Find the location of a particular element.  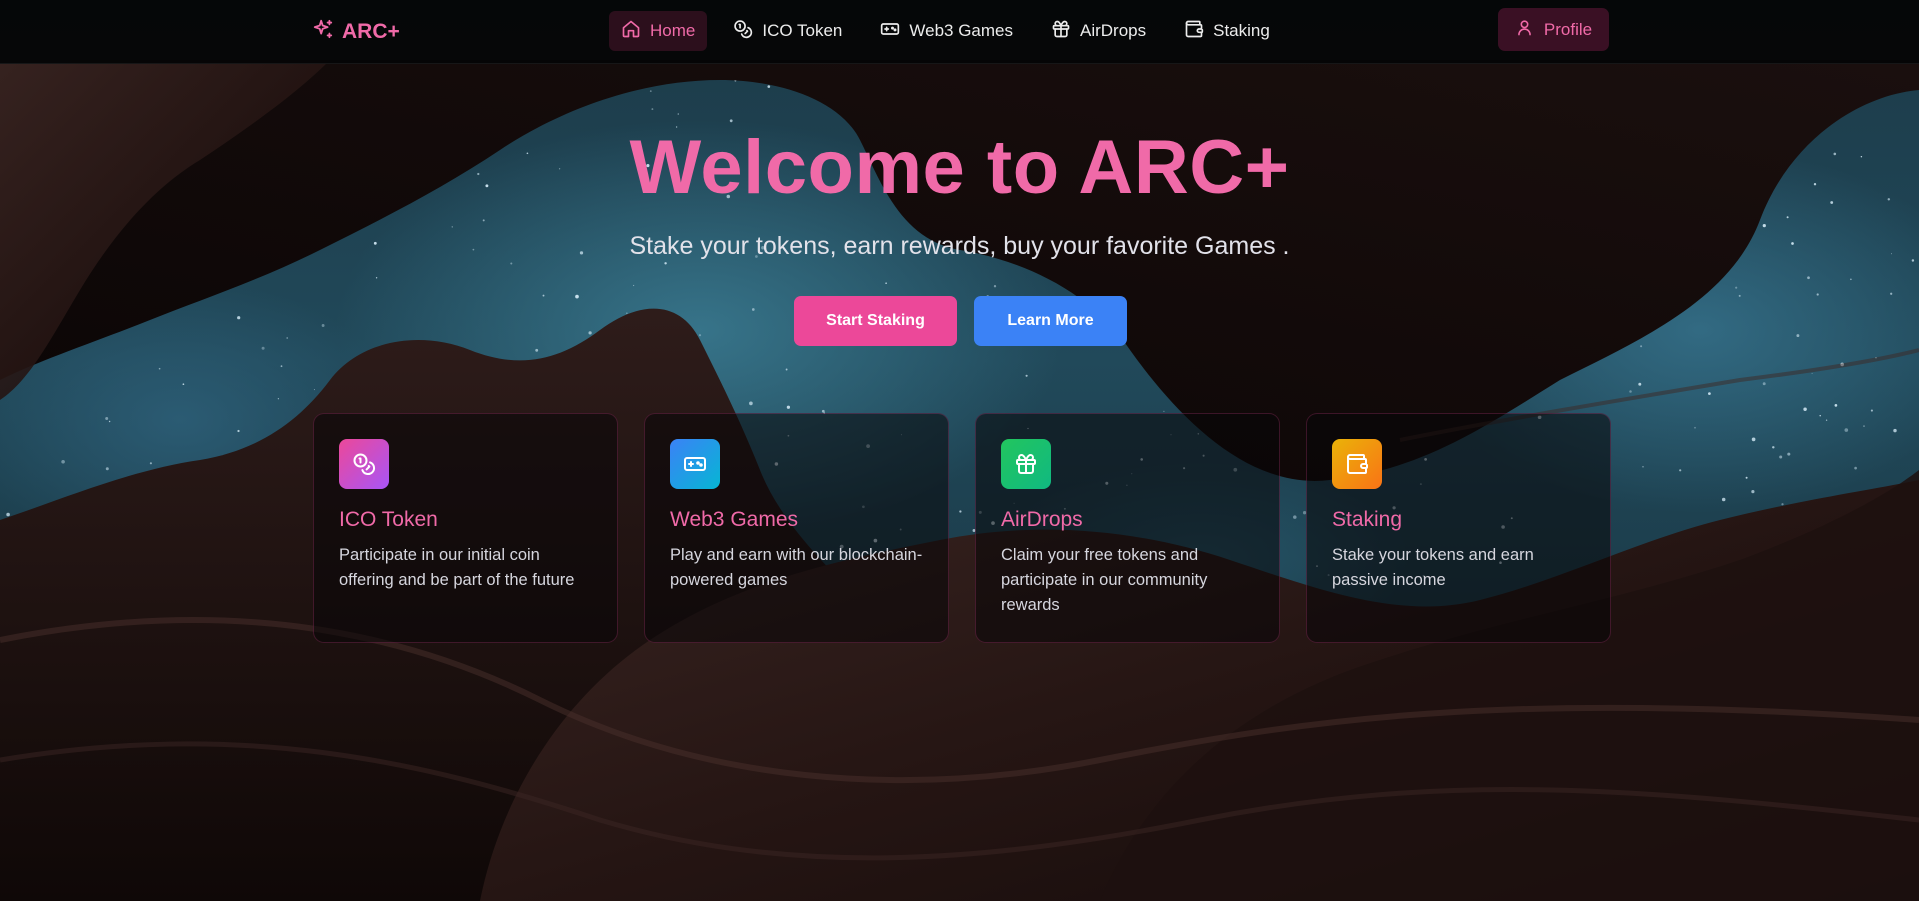

nav-item-label: Staking is located at coordinates (1241, 30).